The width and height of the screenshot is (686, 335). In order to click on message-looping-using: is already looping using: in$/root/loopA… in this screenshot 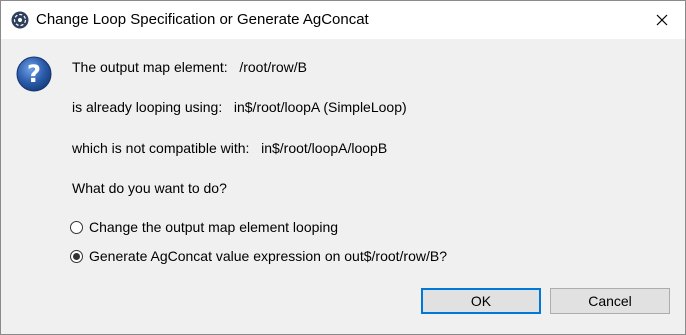, I will do `click(239, 107)`.